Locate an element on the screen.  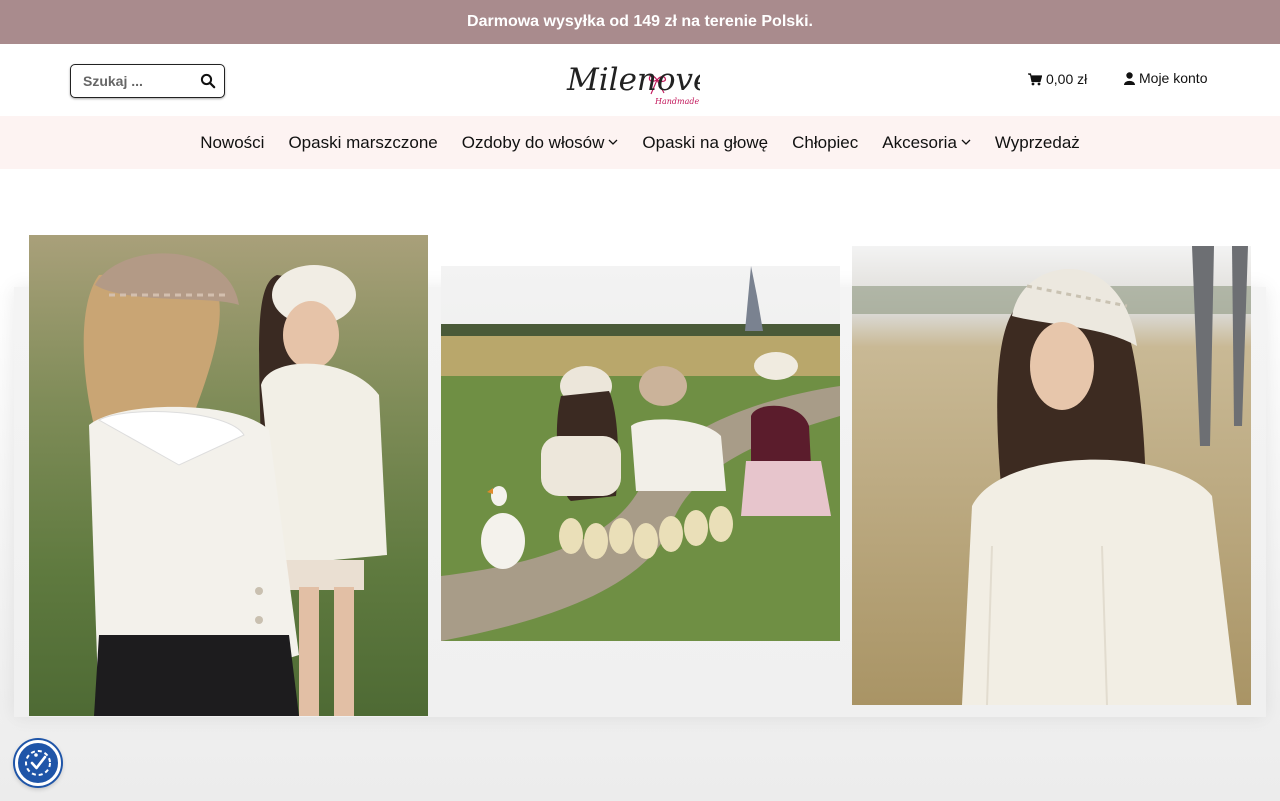
nav-item-opaski-na-glowe: Opaski na głowę is located at coordinates (705, 143).